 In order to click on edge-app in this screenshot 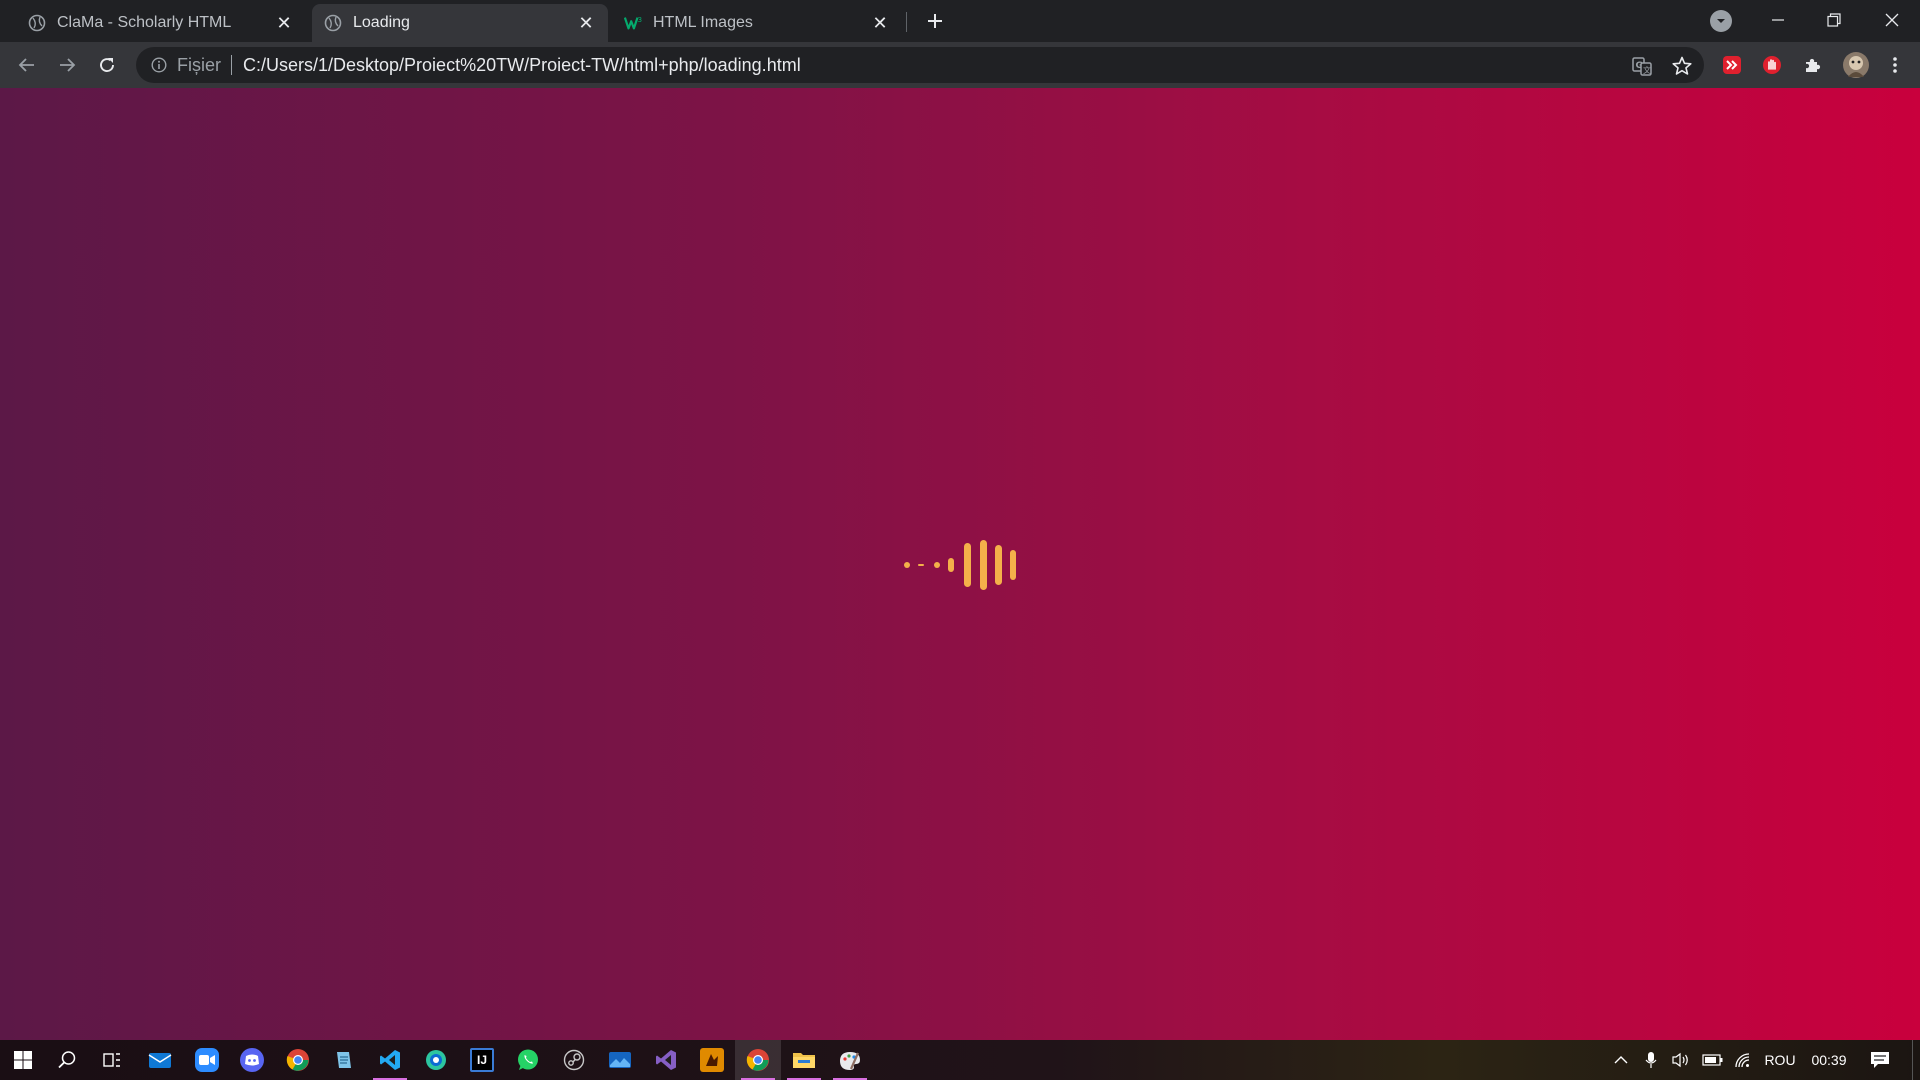, I will do `click(436, 1060)`.